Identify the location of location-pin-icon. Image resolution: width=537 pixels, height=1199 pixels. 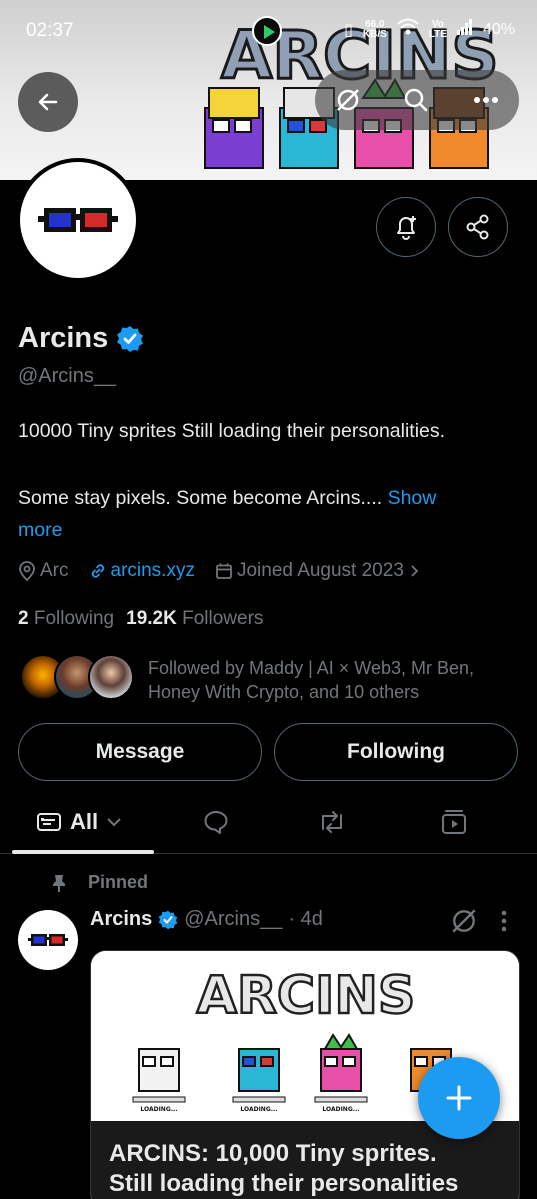
(27, 571).